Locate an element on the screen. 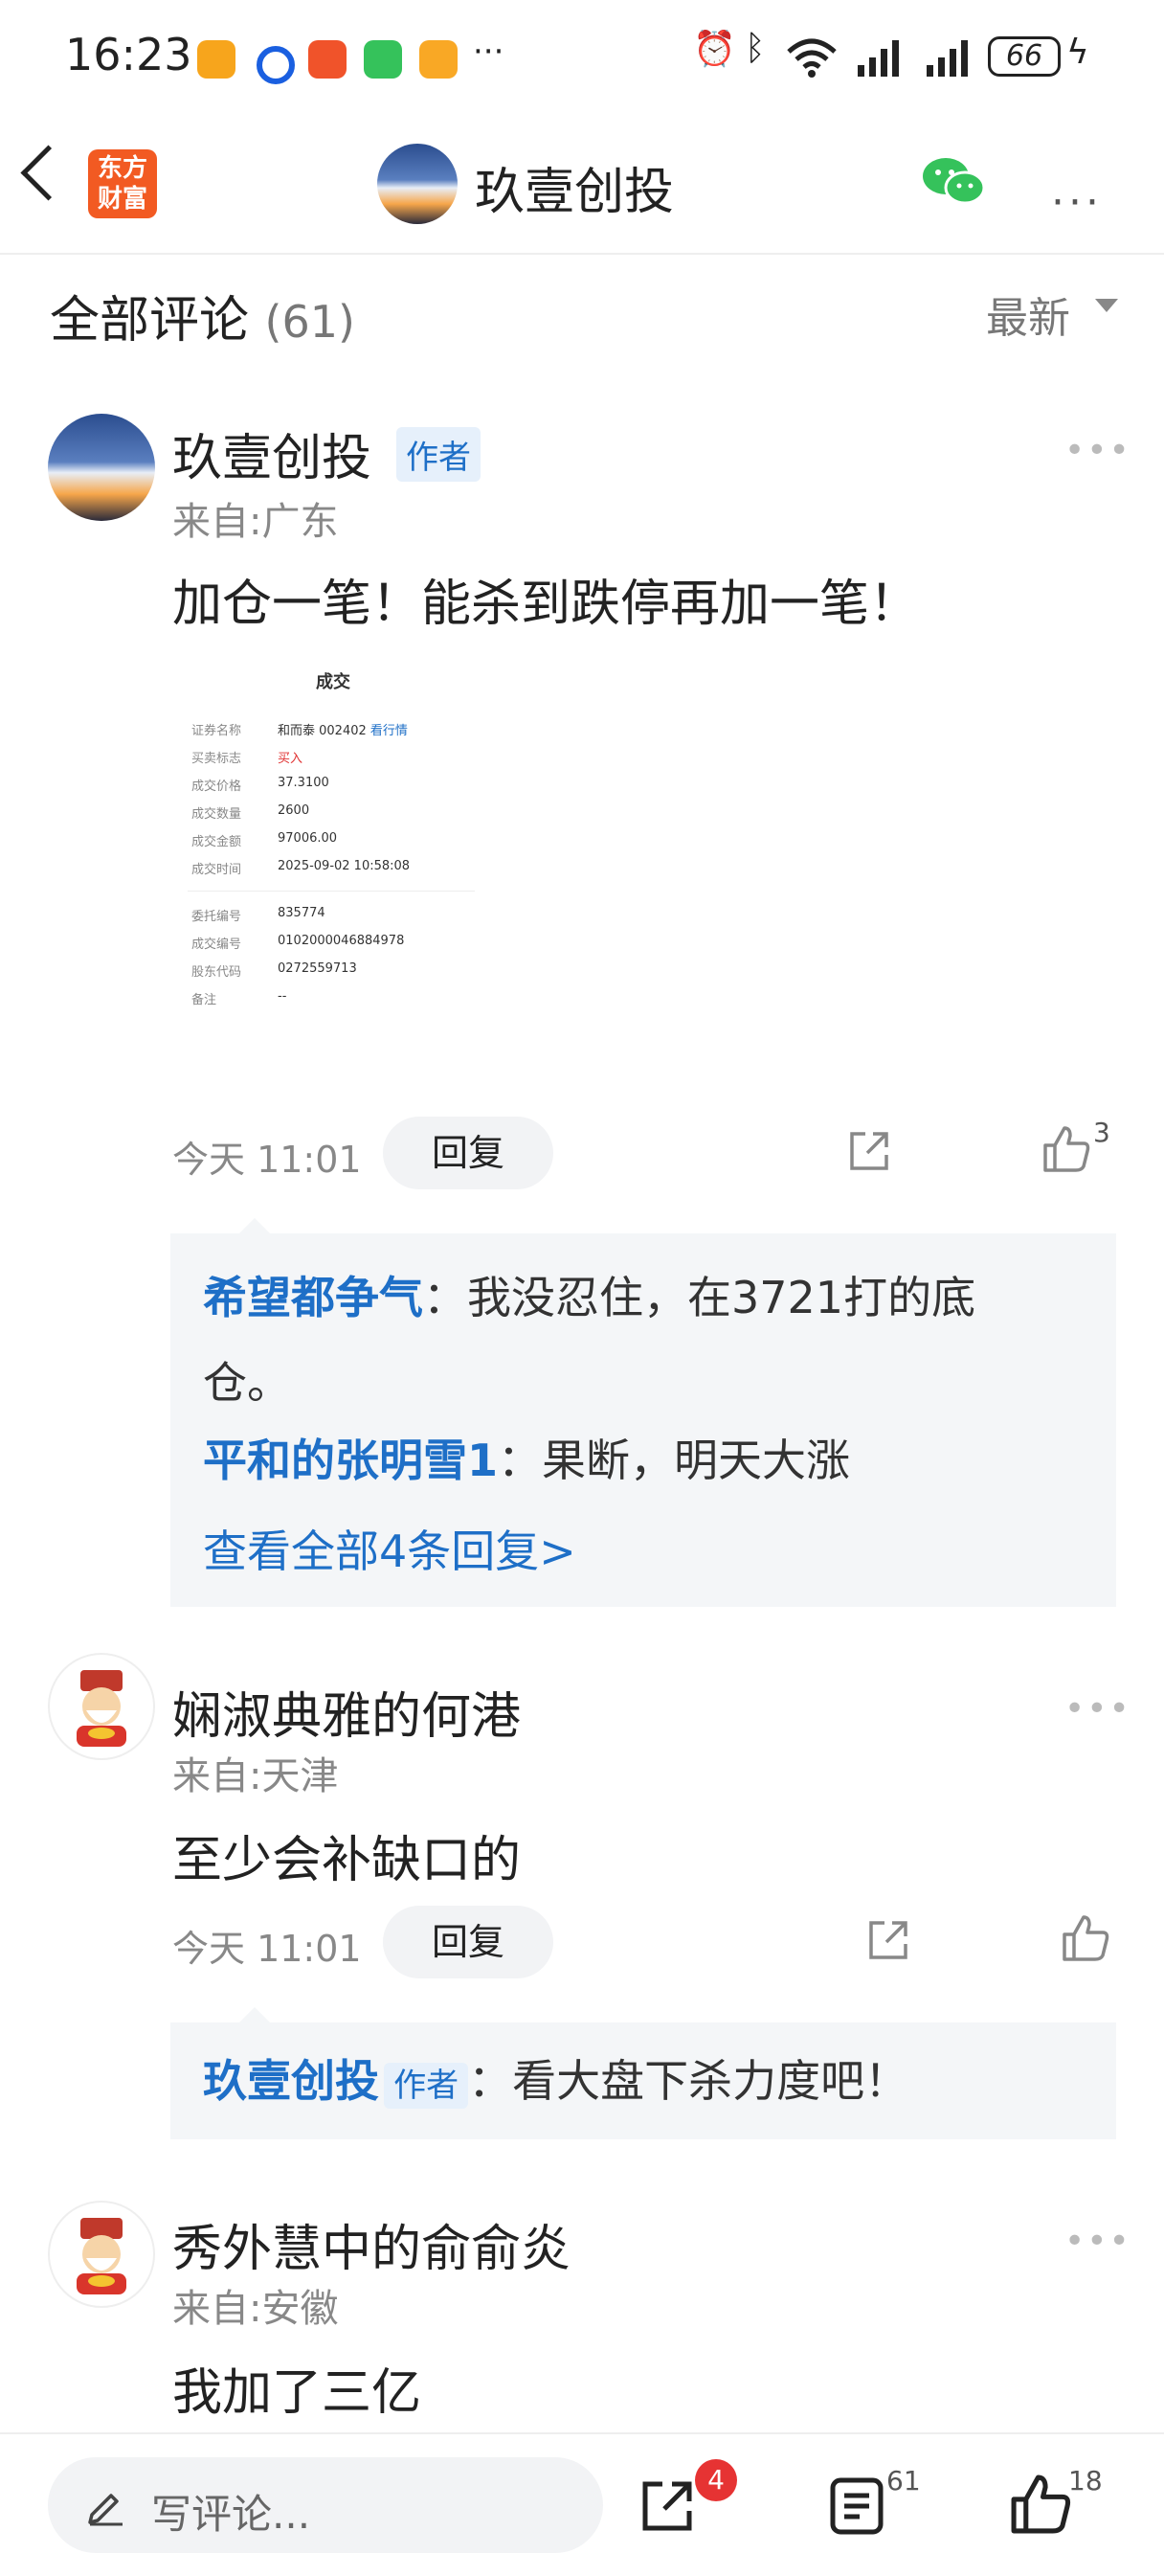  comment-location: 来自:安徽 is located at coordinates (255, 2309).